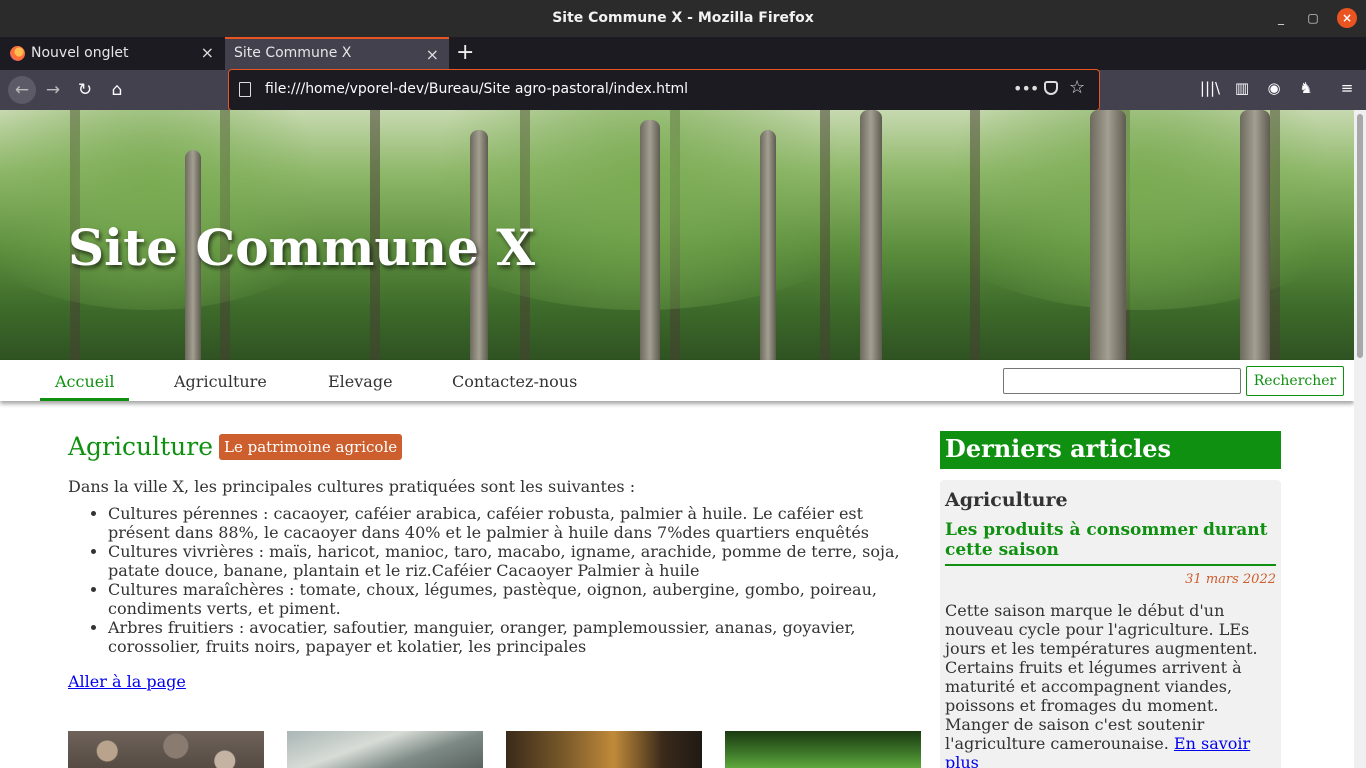 This screenshot has width=1366, height=768. What do you see at coordinates (1210, 88) in the screenshot?
I see `library-icon: |||\` at bounding box center [1210, 88].